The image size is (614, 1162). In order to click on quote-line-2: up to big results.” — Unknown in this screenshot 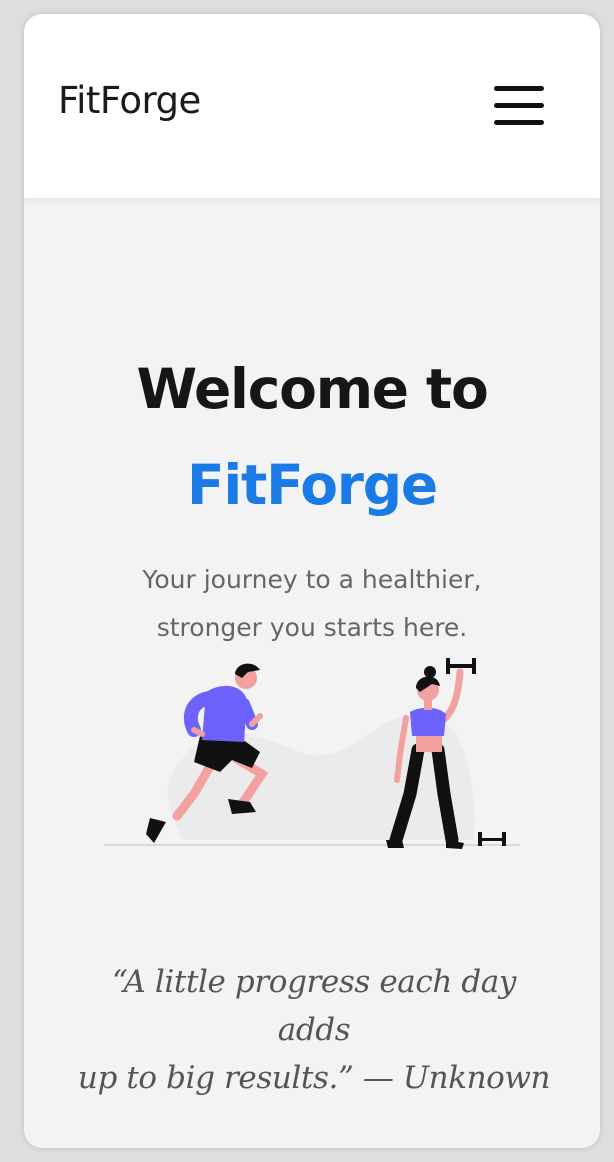, I will do `click(314, 1078)`.